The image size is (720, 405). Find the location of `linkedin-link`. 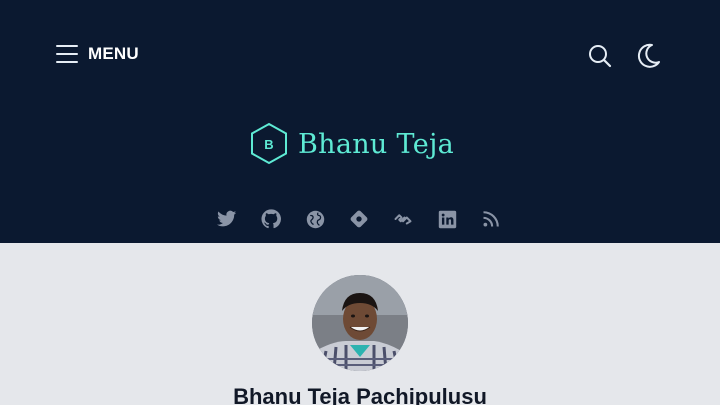

linkedin-link is located at coordinates (447, 219).